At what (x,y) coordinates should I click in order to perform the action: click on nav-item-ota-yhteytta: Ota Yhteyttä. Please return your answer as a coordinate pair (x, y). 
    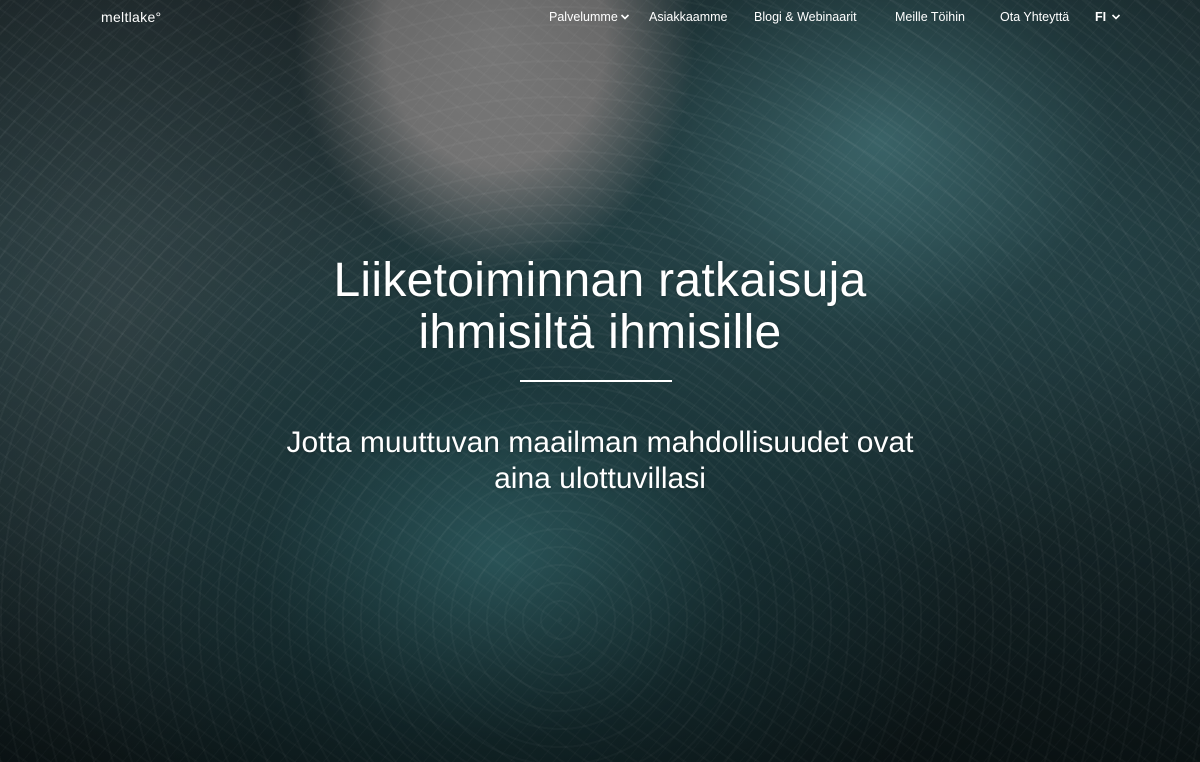
    Looking at the image, I should click on (1034, 17).